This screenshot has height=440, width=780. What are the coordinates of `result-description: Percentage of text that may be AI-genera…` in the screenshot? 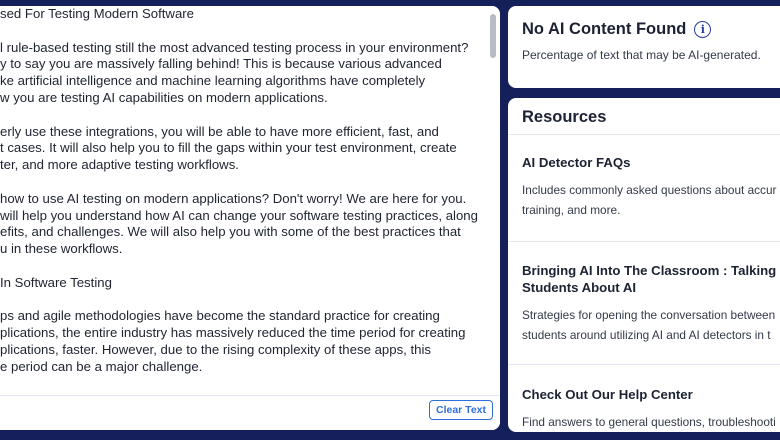 It's located at (641, 55).